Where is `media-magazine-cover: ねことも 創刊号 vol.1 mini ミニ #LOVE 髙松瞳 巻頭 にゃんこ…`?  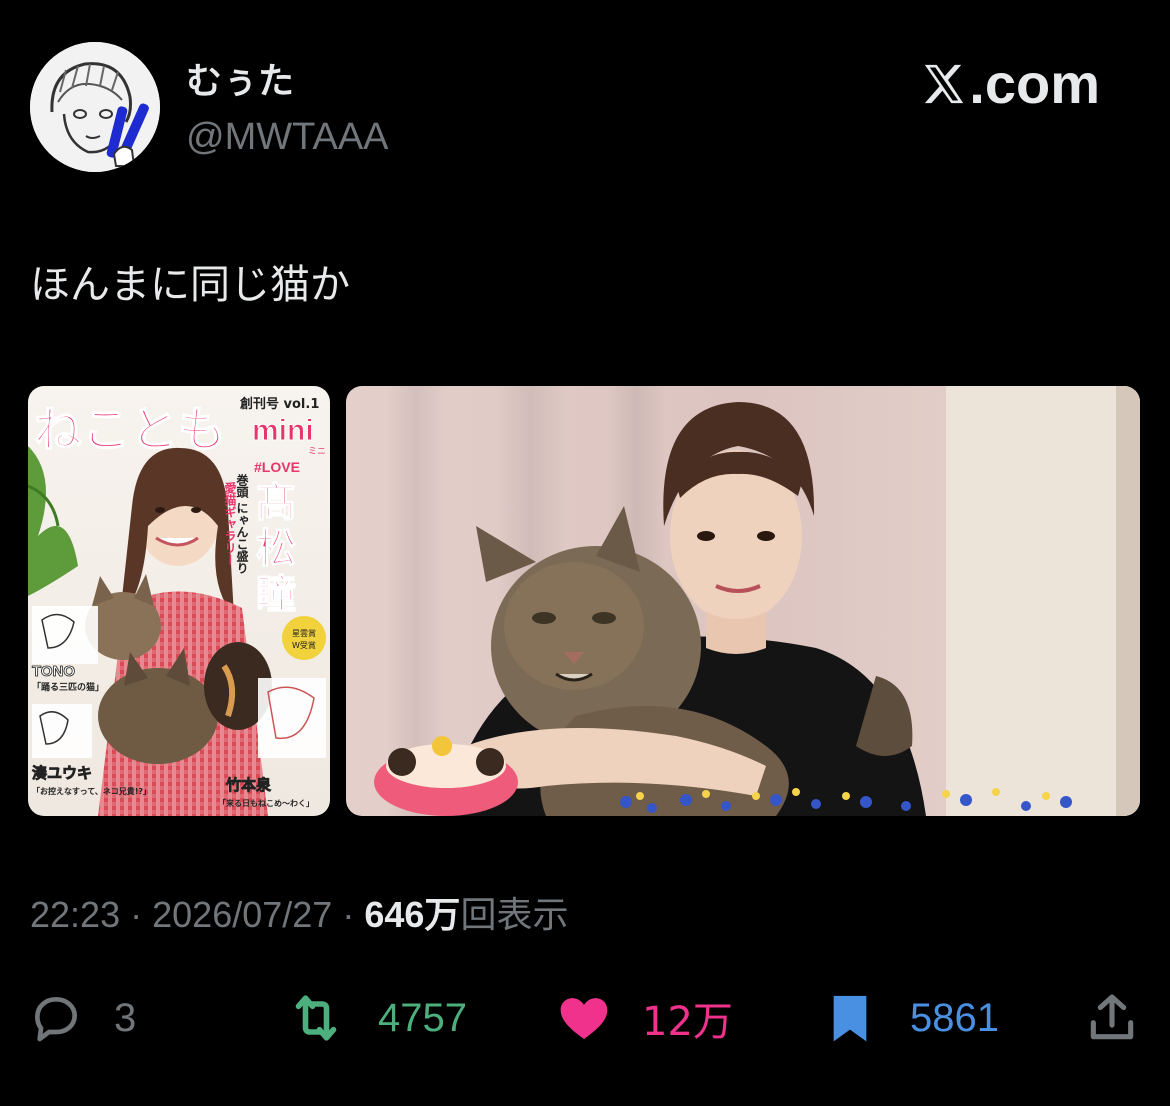
media-magazine-cover: ねことも 創刊号 vol.1 mini ミニ #LOVE 髙松瞳 巻頭 にゃんこ… is located at coordinates (179, 601).